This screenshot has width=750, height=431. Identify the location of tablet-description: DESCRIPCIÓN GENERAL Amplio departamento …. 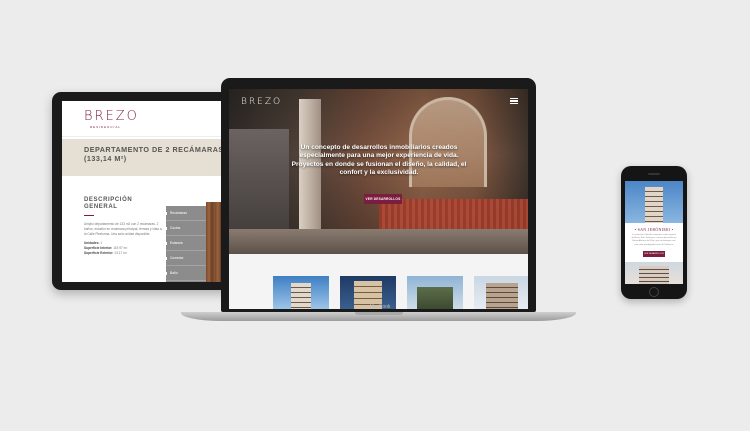
(124, 226).